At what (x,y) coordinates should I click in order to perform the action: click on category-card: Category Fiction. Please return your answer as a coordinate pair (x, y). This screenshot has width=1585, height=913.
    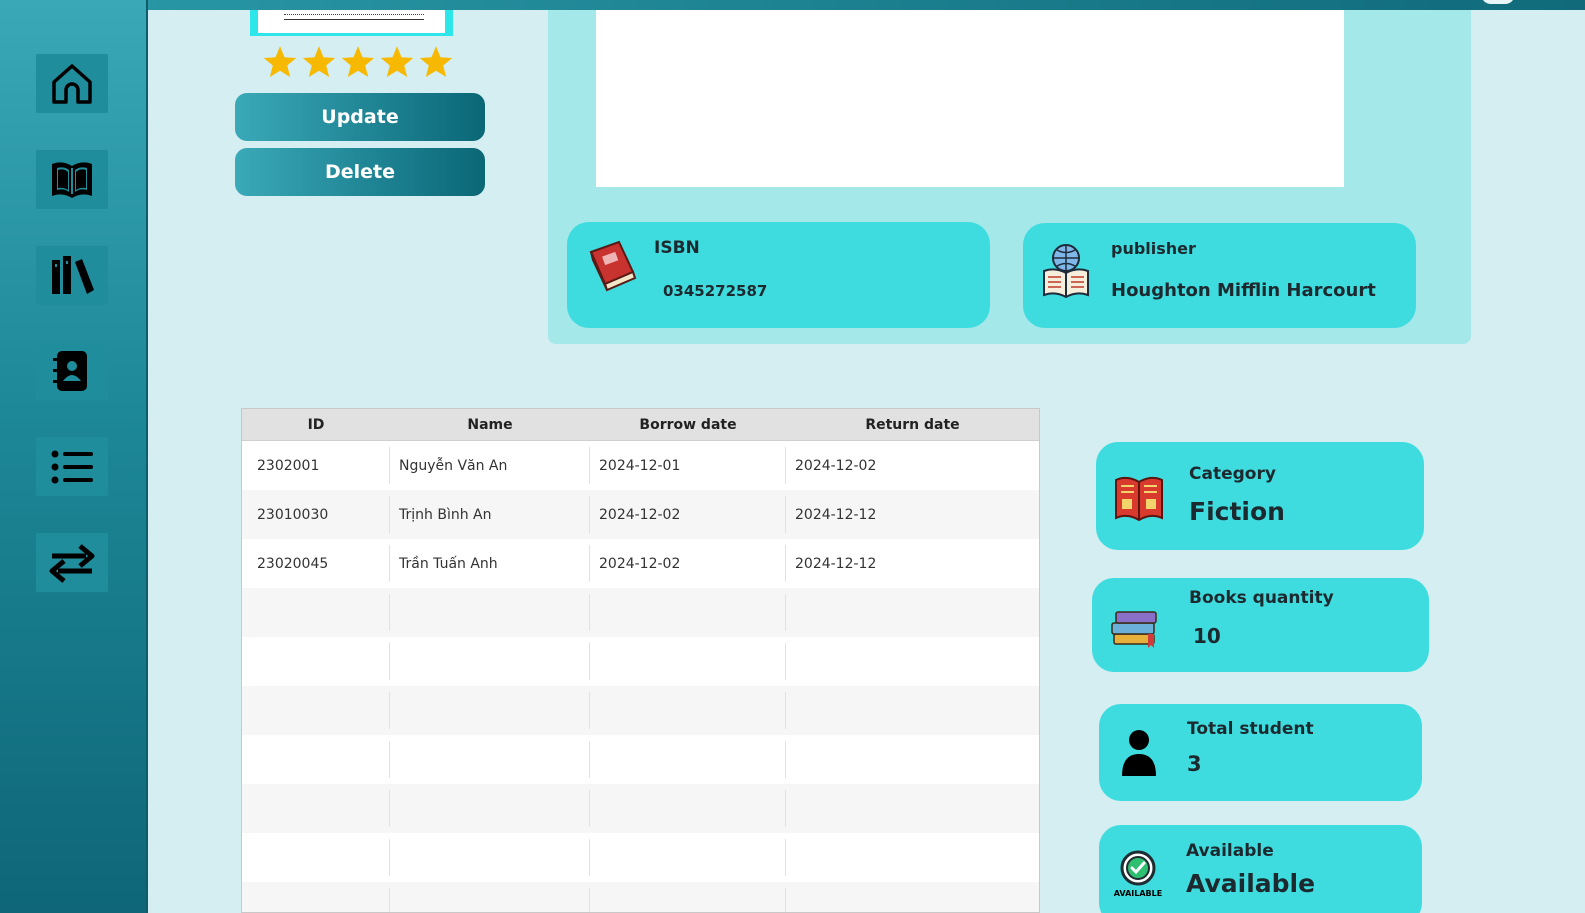
    Looking at the image, I should click on (1260, 496).